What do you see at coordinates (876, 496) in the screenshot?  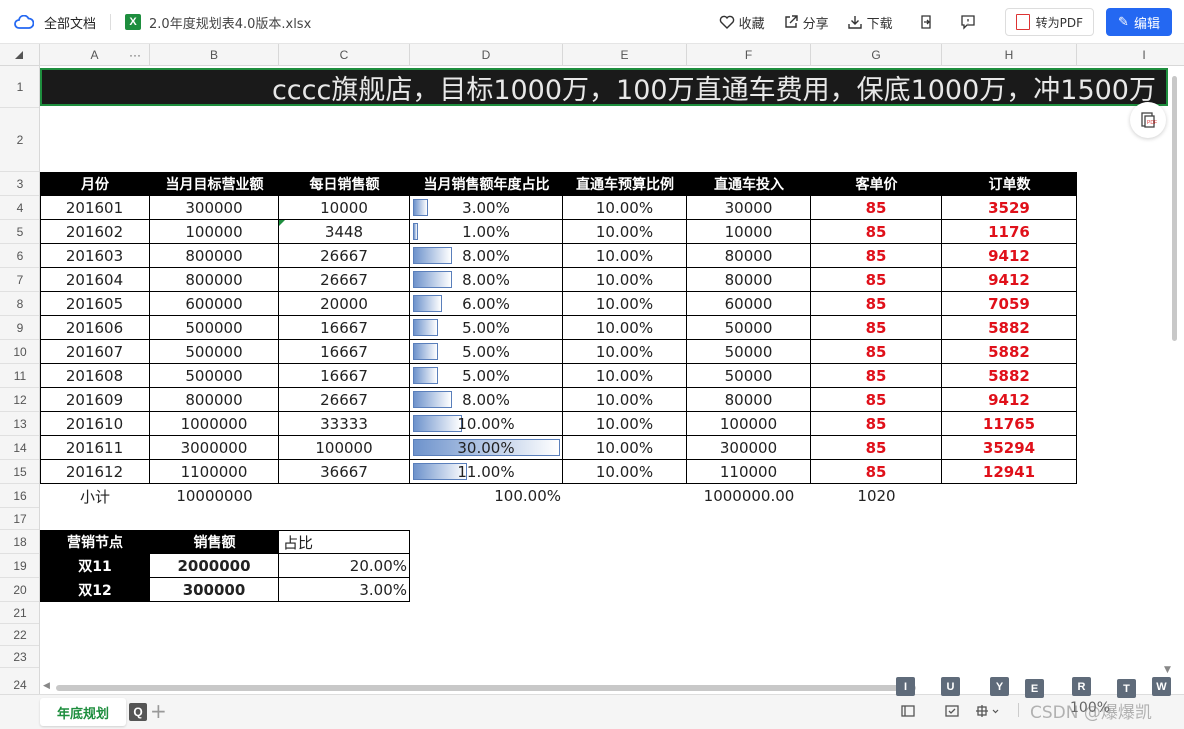 I see `subtotal-aov: 1020` at bounding box center [876, 496].